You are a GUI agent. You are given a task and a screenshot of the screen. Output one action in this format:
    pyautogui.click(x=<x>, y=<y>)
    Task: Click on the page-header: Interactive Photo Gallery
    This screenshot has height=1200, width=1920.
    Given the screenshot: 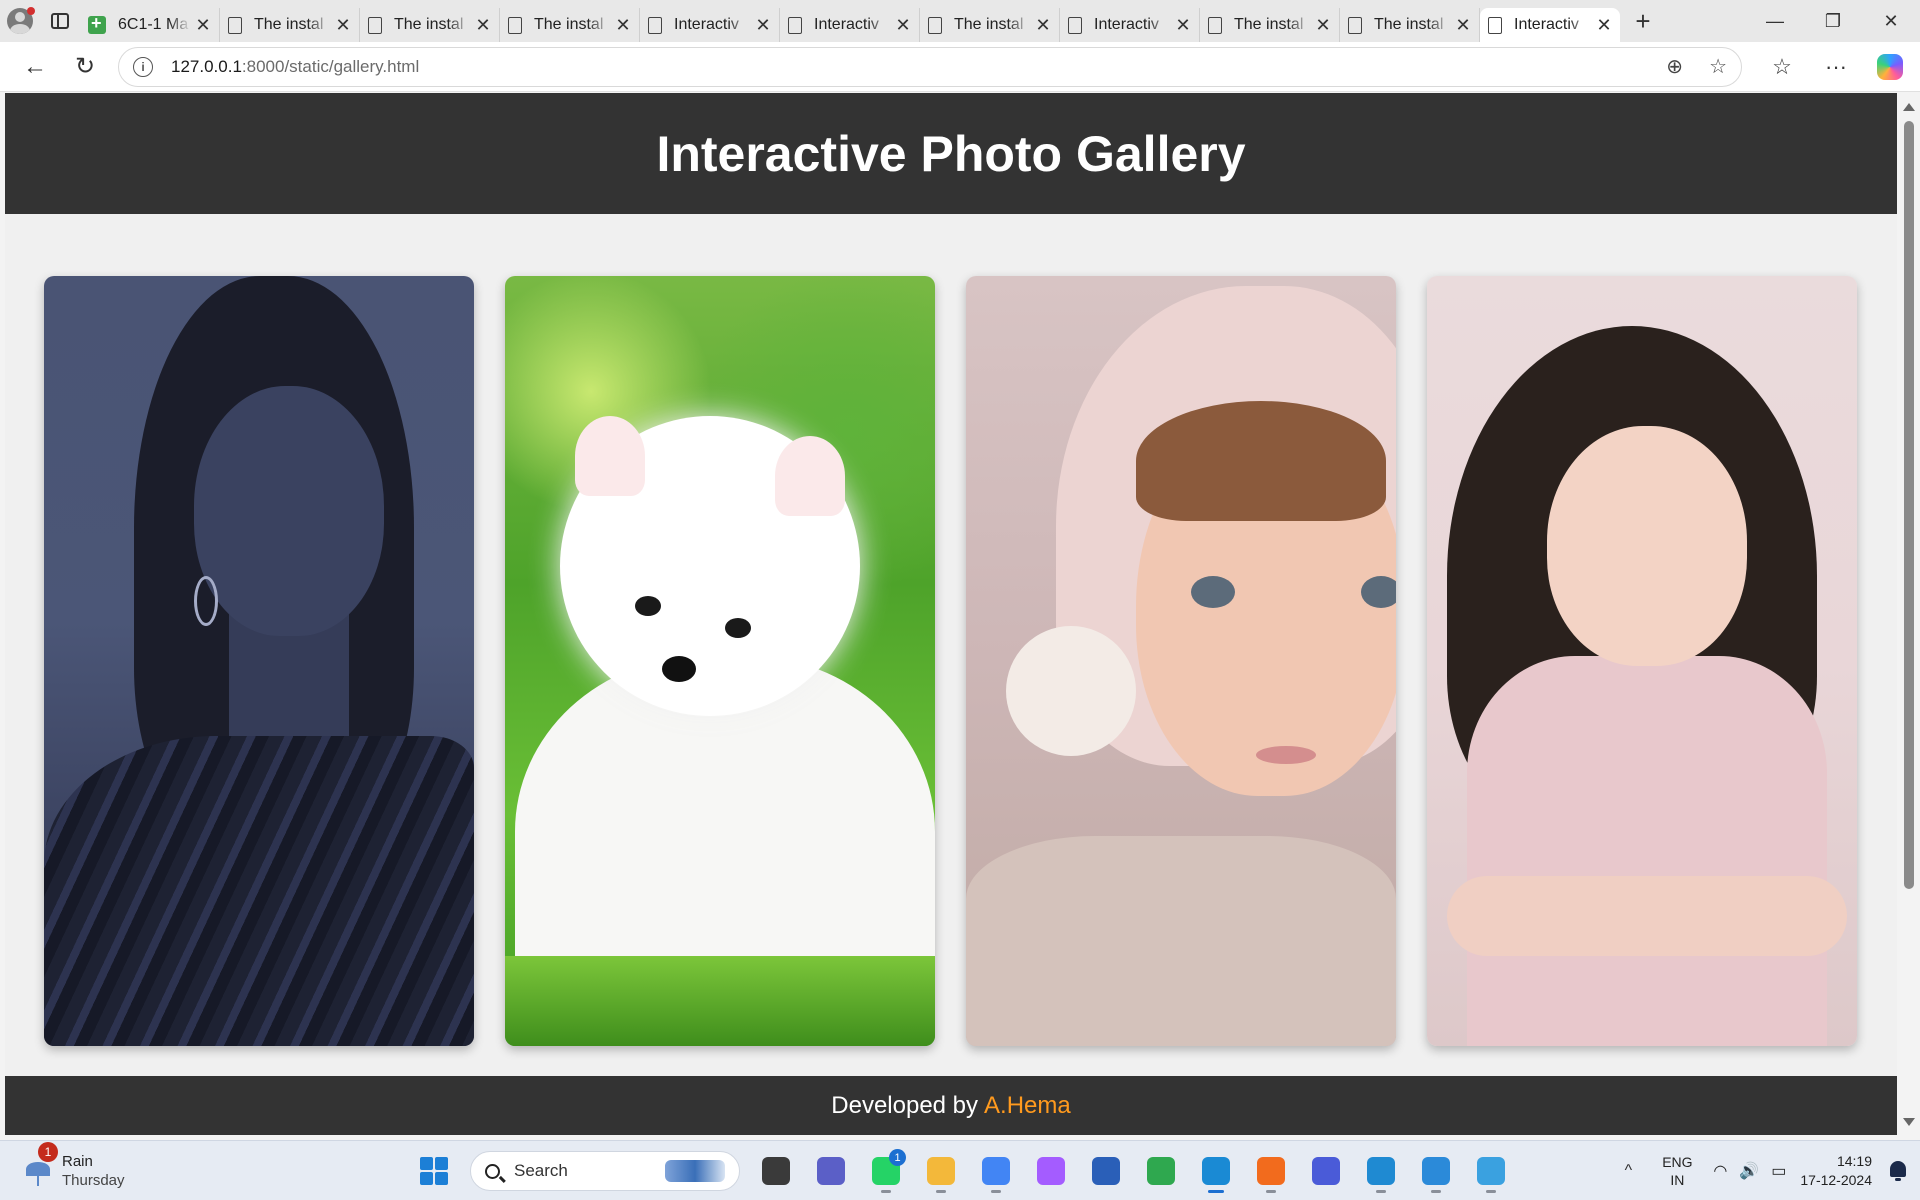 What is the action you would take?
    pyautogui.click(x=951, y=153)
    